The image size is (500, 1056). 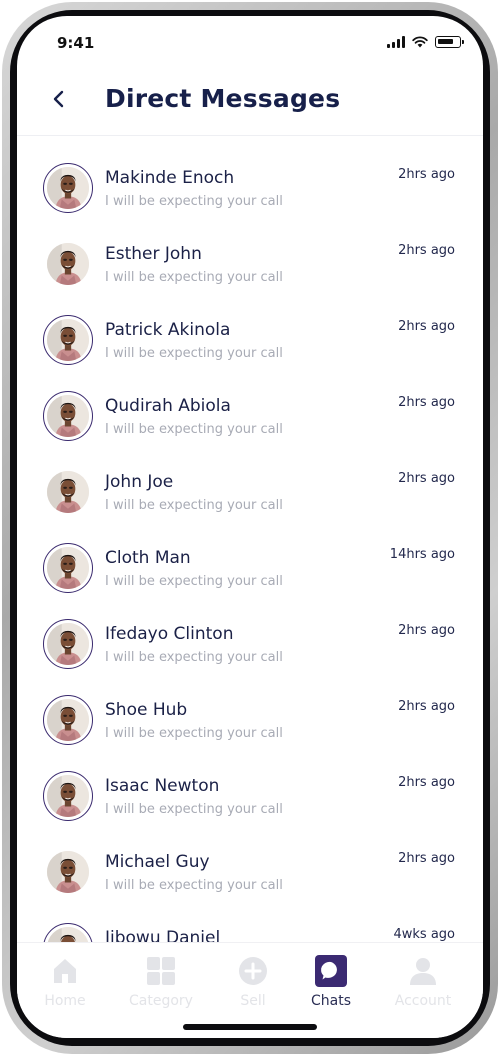 What do you see at coordinates (65, 1001) in the screenshot?
I see `nav-label-home: Home` at bounding box center [65, 1001].